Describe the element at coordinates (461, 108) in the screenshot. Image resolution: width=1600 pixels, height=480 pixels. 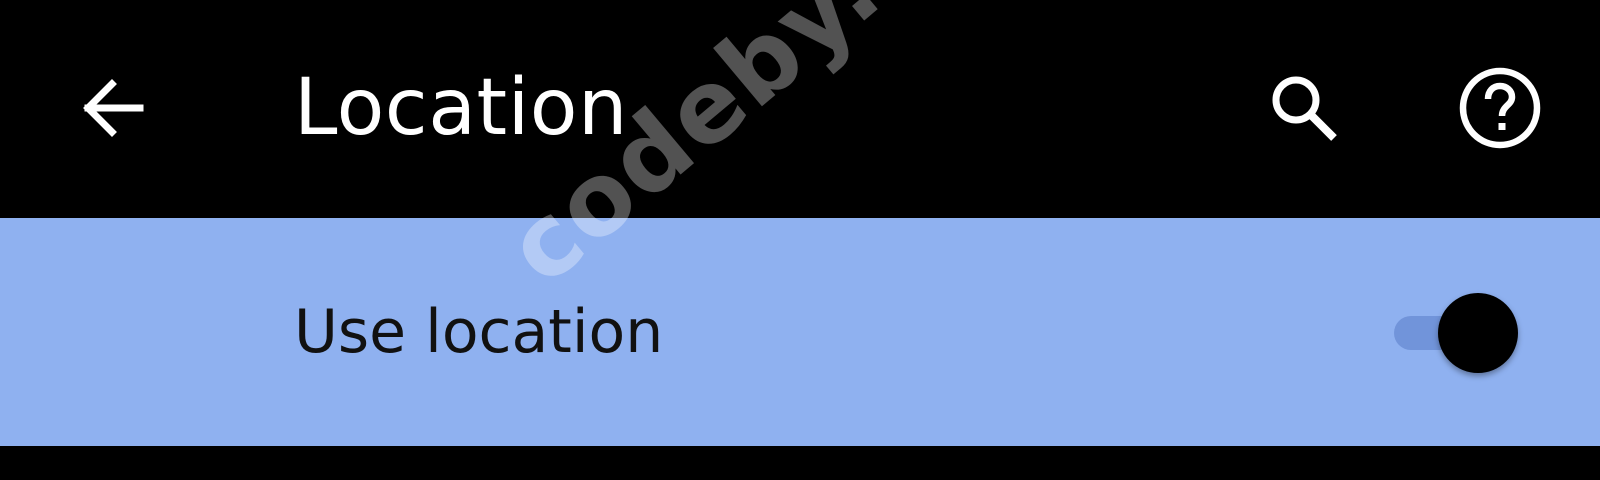
I see `page-title: Location` at that location.